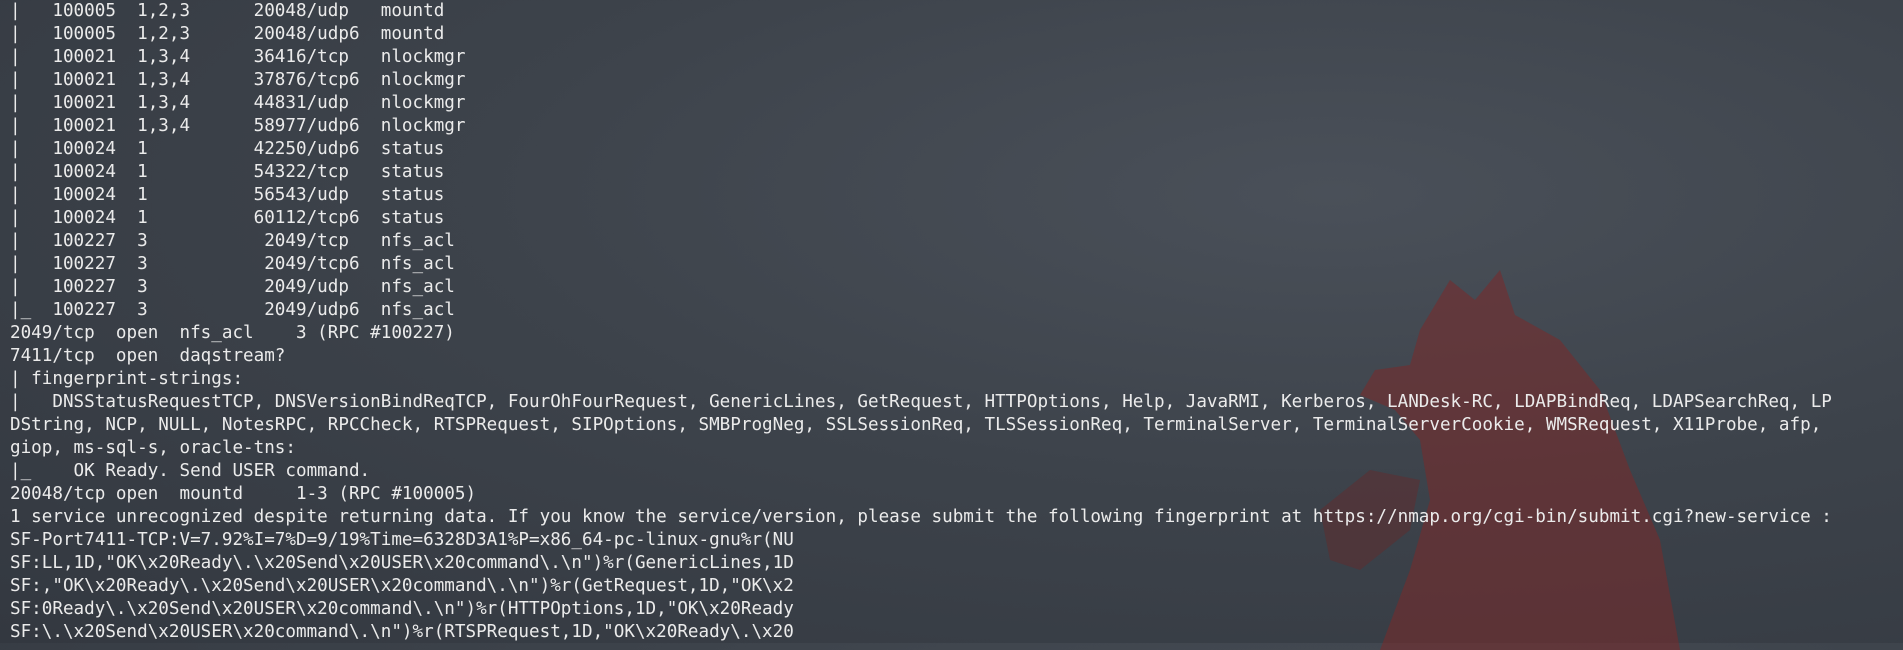  What do you see at coordinates (227, 149) in the screenshot?
I see `terminal-line: | 100024 1 42250/udp6 status` at bounding box center [227, 149].